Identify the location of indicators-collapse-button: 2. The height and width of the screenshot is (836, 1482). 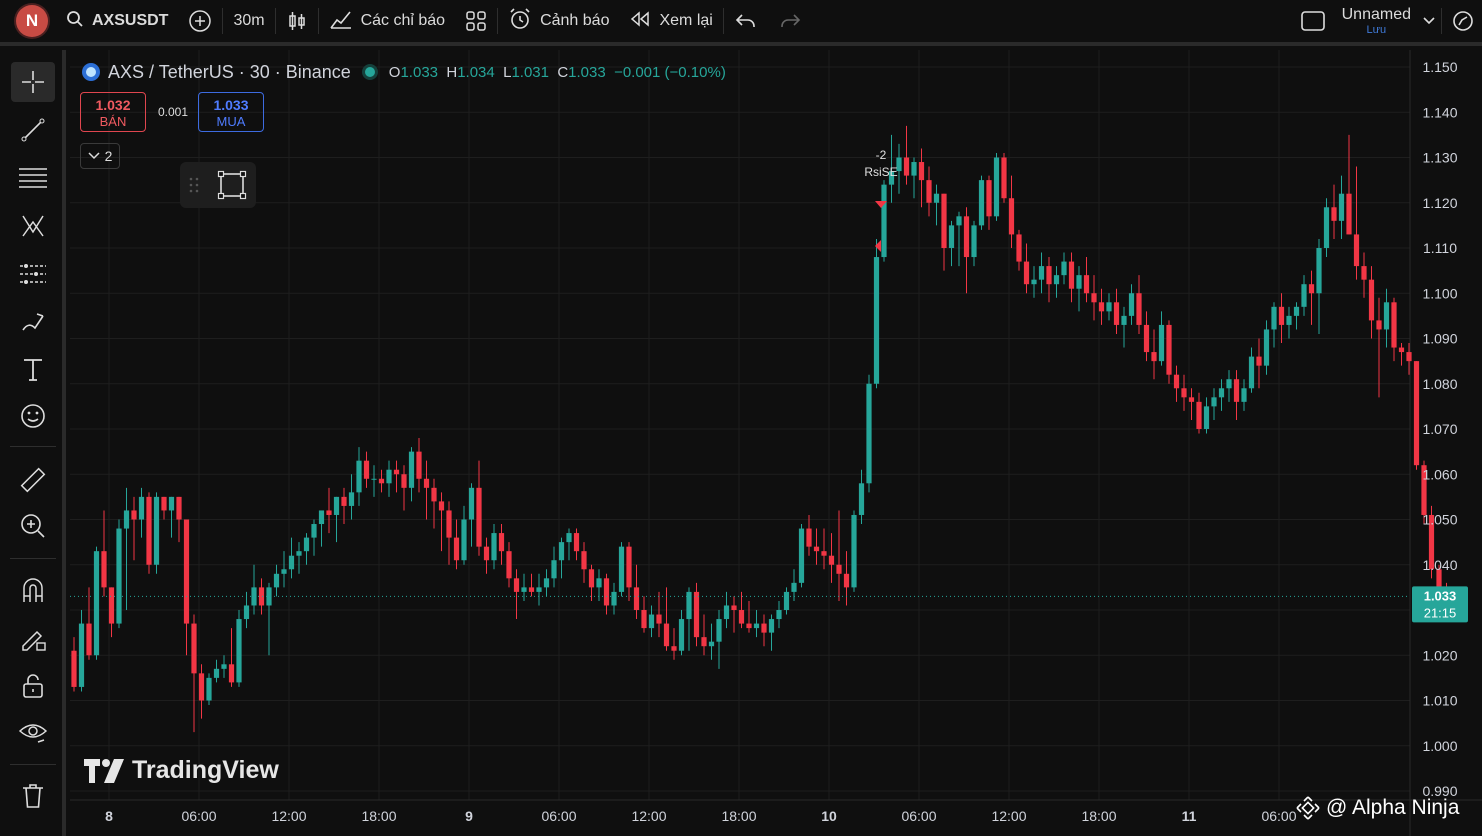
(100, 156).